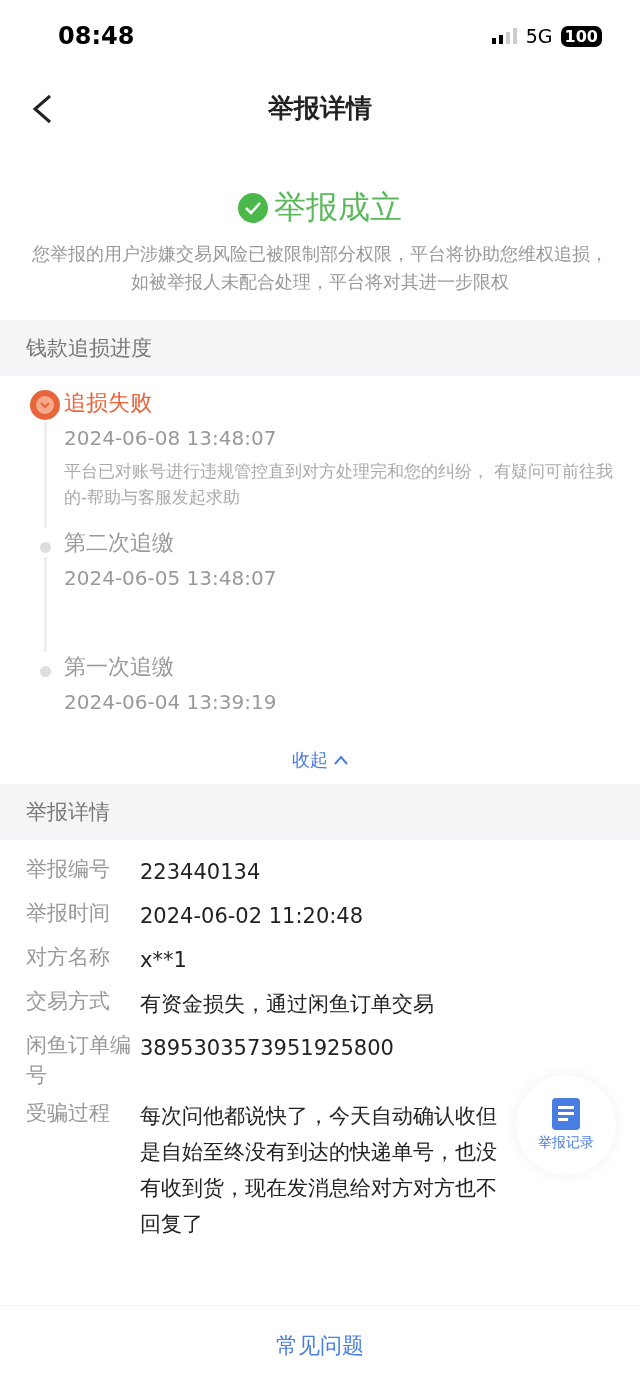  What do you see at coordinates (108, 403) in the screenshot?
I see `step-title: 追损失败` at bounding box center [108, 403].